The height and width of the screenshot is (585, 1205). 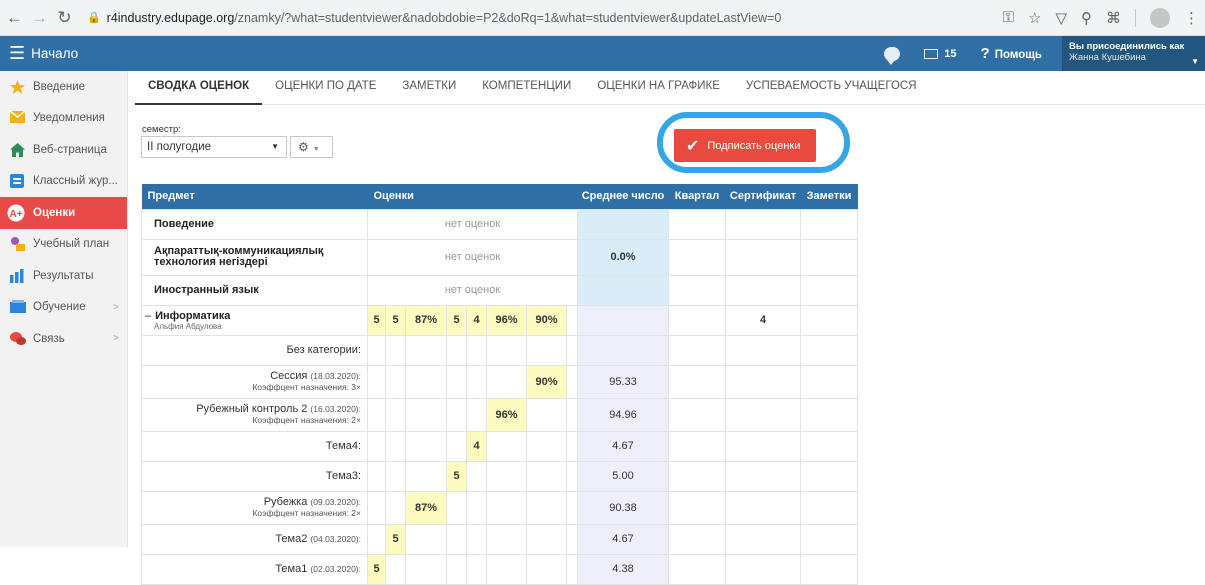 I want to click on col-average: Среднее число, so click(x=623, y=196).